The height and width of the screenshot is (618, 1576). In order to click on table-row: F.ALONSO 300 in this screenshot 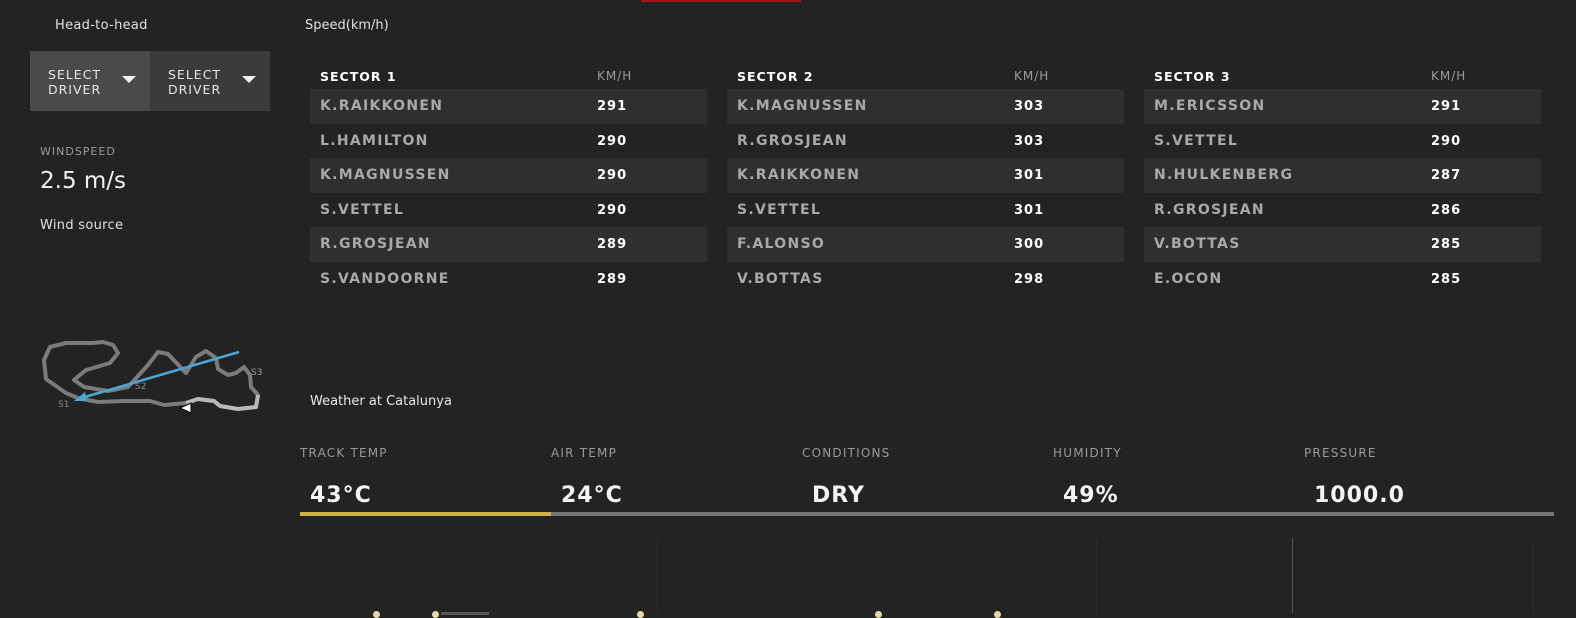, I will do `click(925, 244)`.